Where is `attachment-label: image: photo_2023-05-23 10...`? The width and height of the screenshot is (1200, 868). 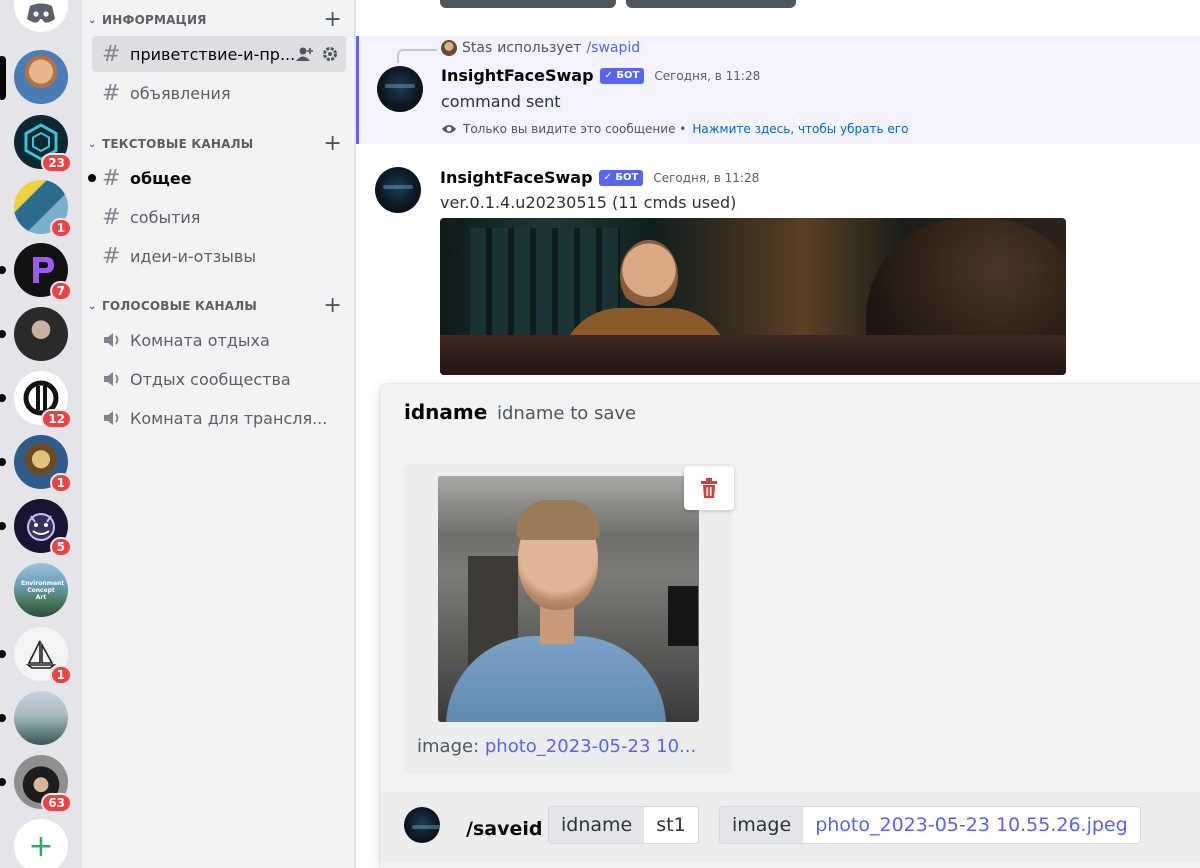
attachment-label: image: photo_2023-05-23 10... is located at coordinates (556, 746).